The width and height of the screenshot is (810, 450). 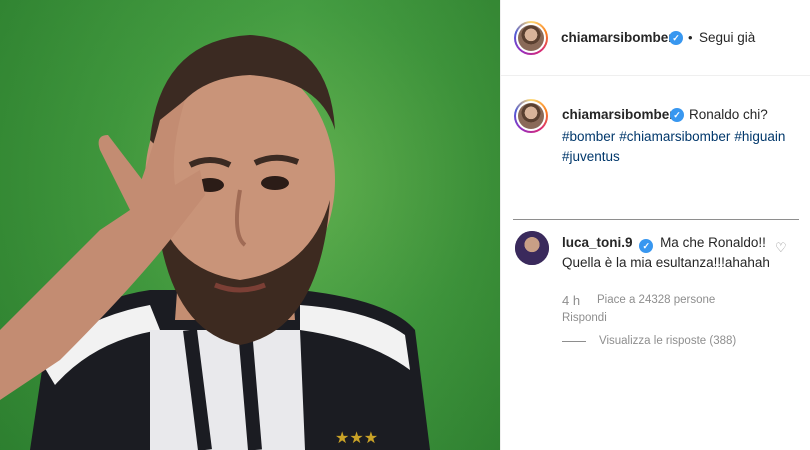 I want to click on view-replies-button: Visualizza le risposte (388), so click(x=667, y=341).